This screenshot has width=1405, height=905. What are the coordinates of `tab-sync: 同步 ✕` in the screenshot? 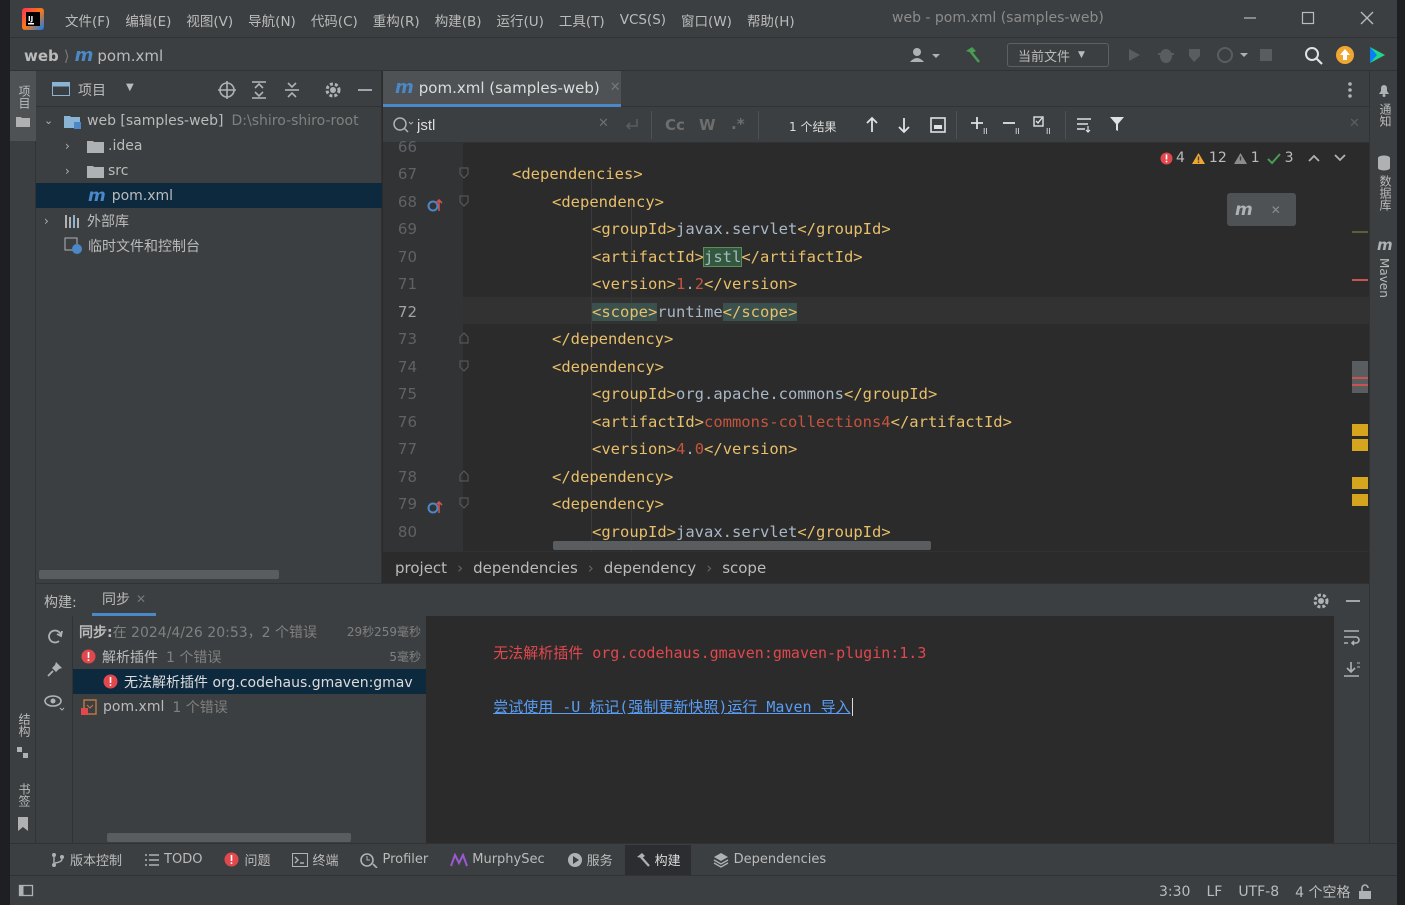 It's located at (124, 600).